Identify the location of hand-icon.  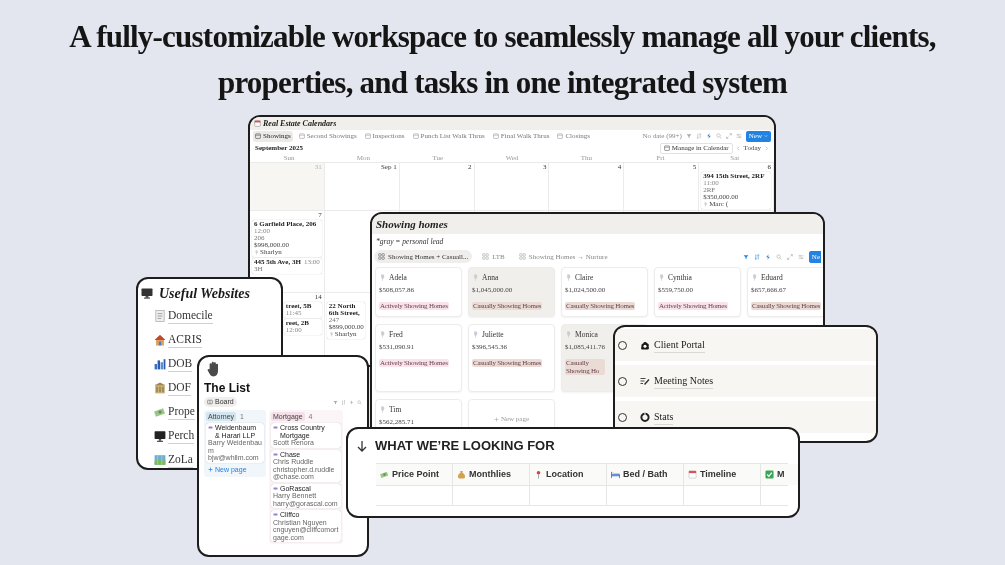
(214, 369).